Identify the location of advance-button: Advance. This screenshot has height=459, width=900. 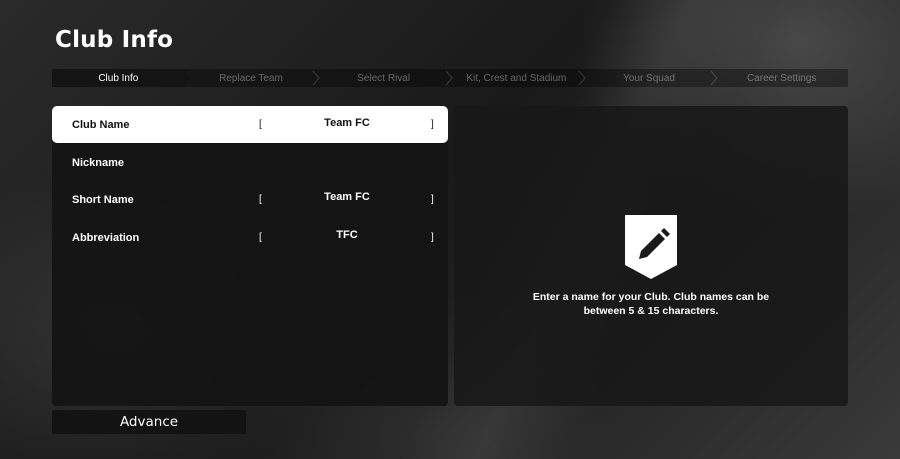
(149, 422).